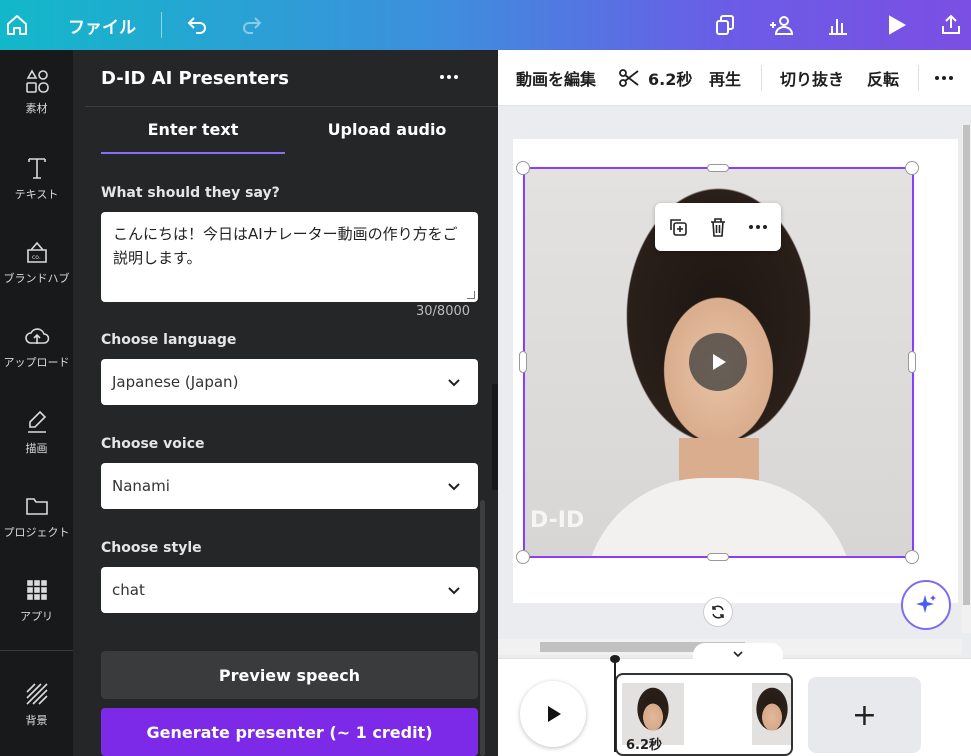 This screenshot has width=971, height=756. I want to click on speech-text-value: こんにちは！今日はAIナレーター動画の作り方をご説明します。, so click(285, 246).